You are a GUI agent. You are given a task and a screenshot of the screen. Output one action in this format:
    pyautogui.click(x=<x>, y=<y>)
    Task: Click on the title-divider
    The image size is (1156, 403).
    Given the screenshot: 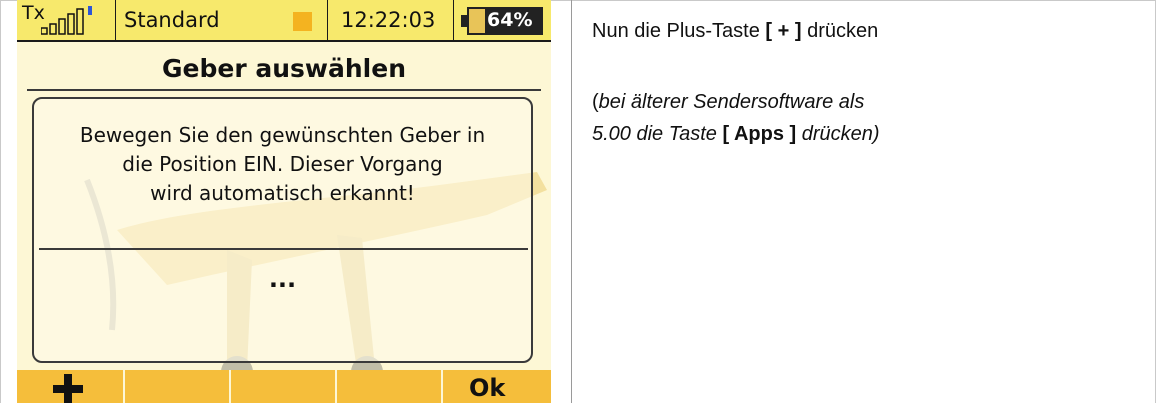 What is the action you would take?
    pyautogui.click(x=284, y=90)
    